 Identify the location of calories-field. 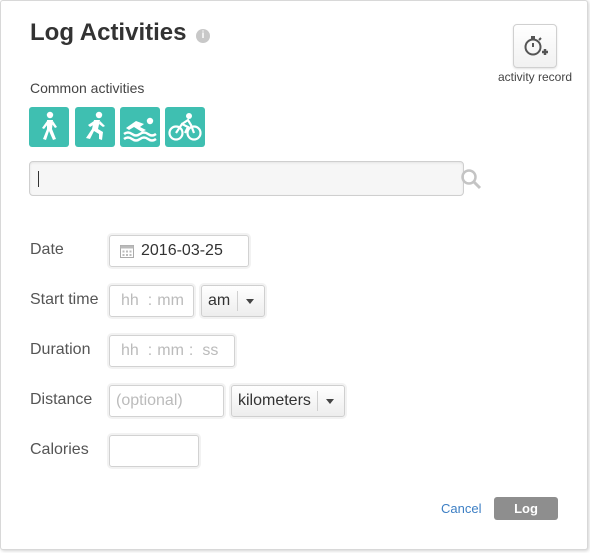
(154, 451).